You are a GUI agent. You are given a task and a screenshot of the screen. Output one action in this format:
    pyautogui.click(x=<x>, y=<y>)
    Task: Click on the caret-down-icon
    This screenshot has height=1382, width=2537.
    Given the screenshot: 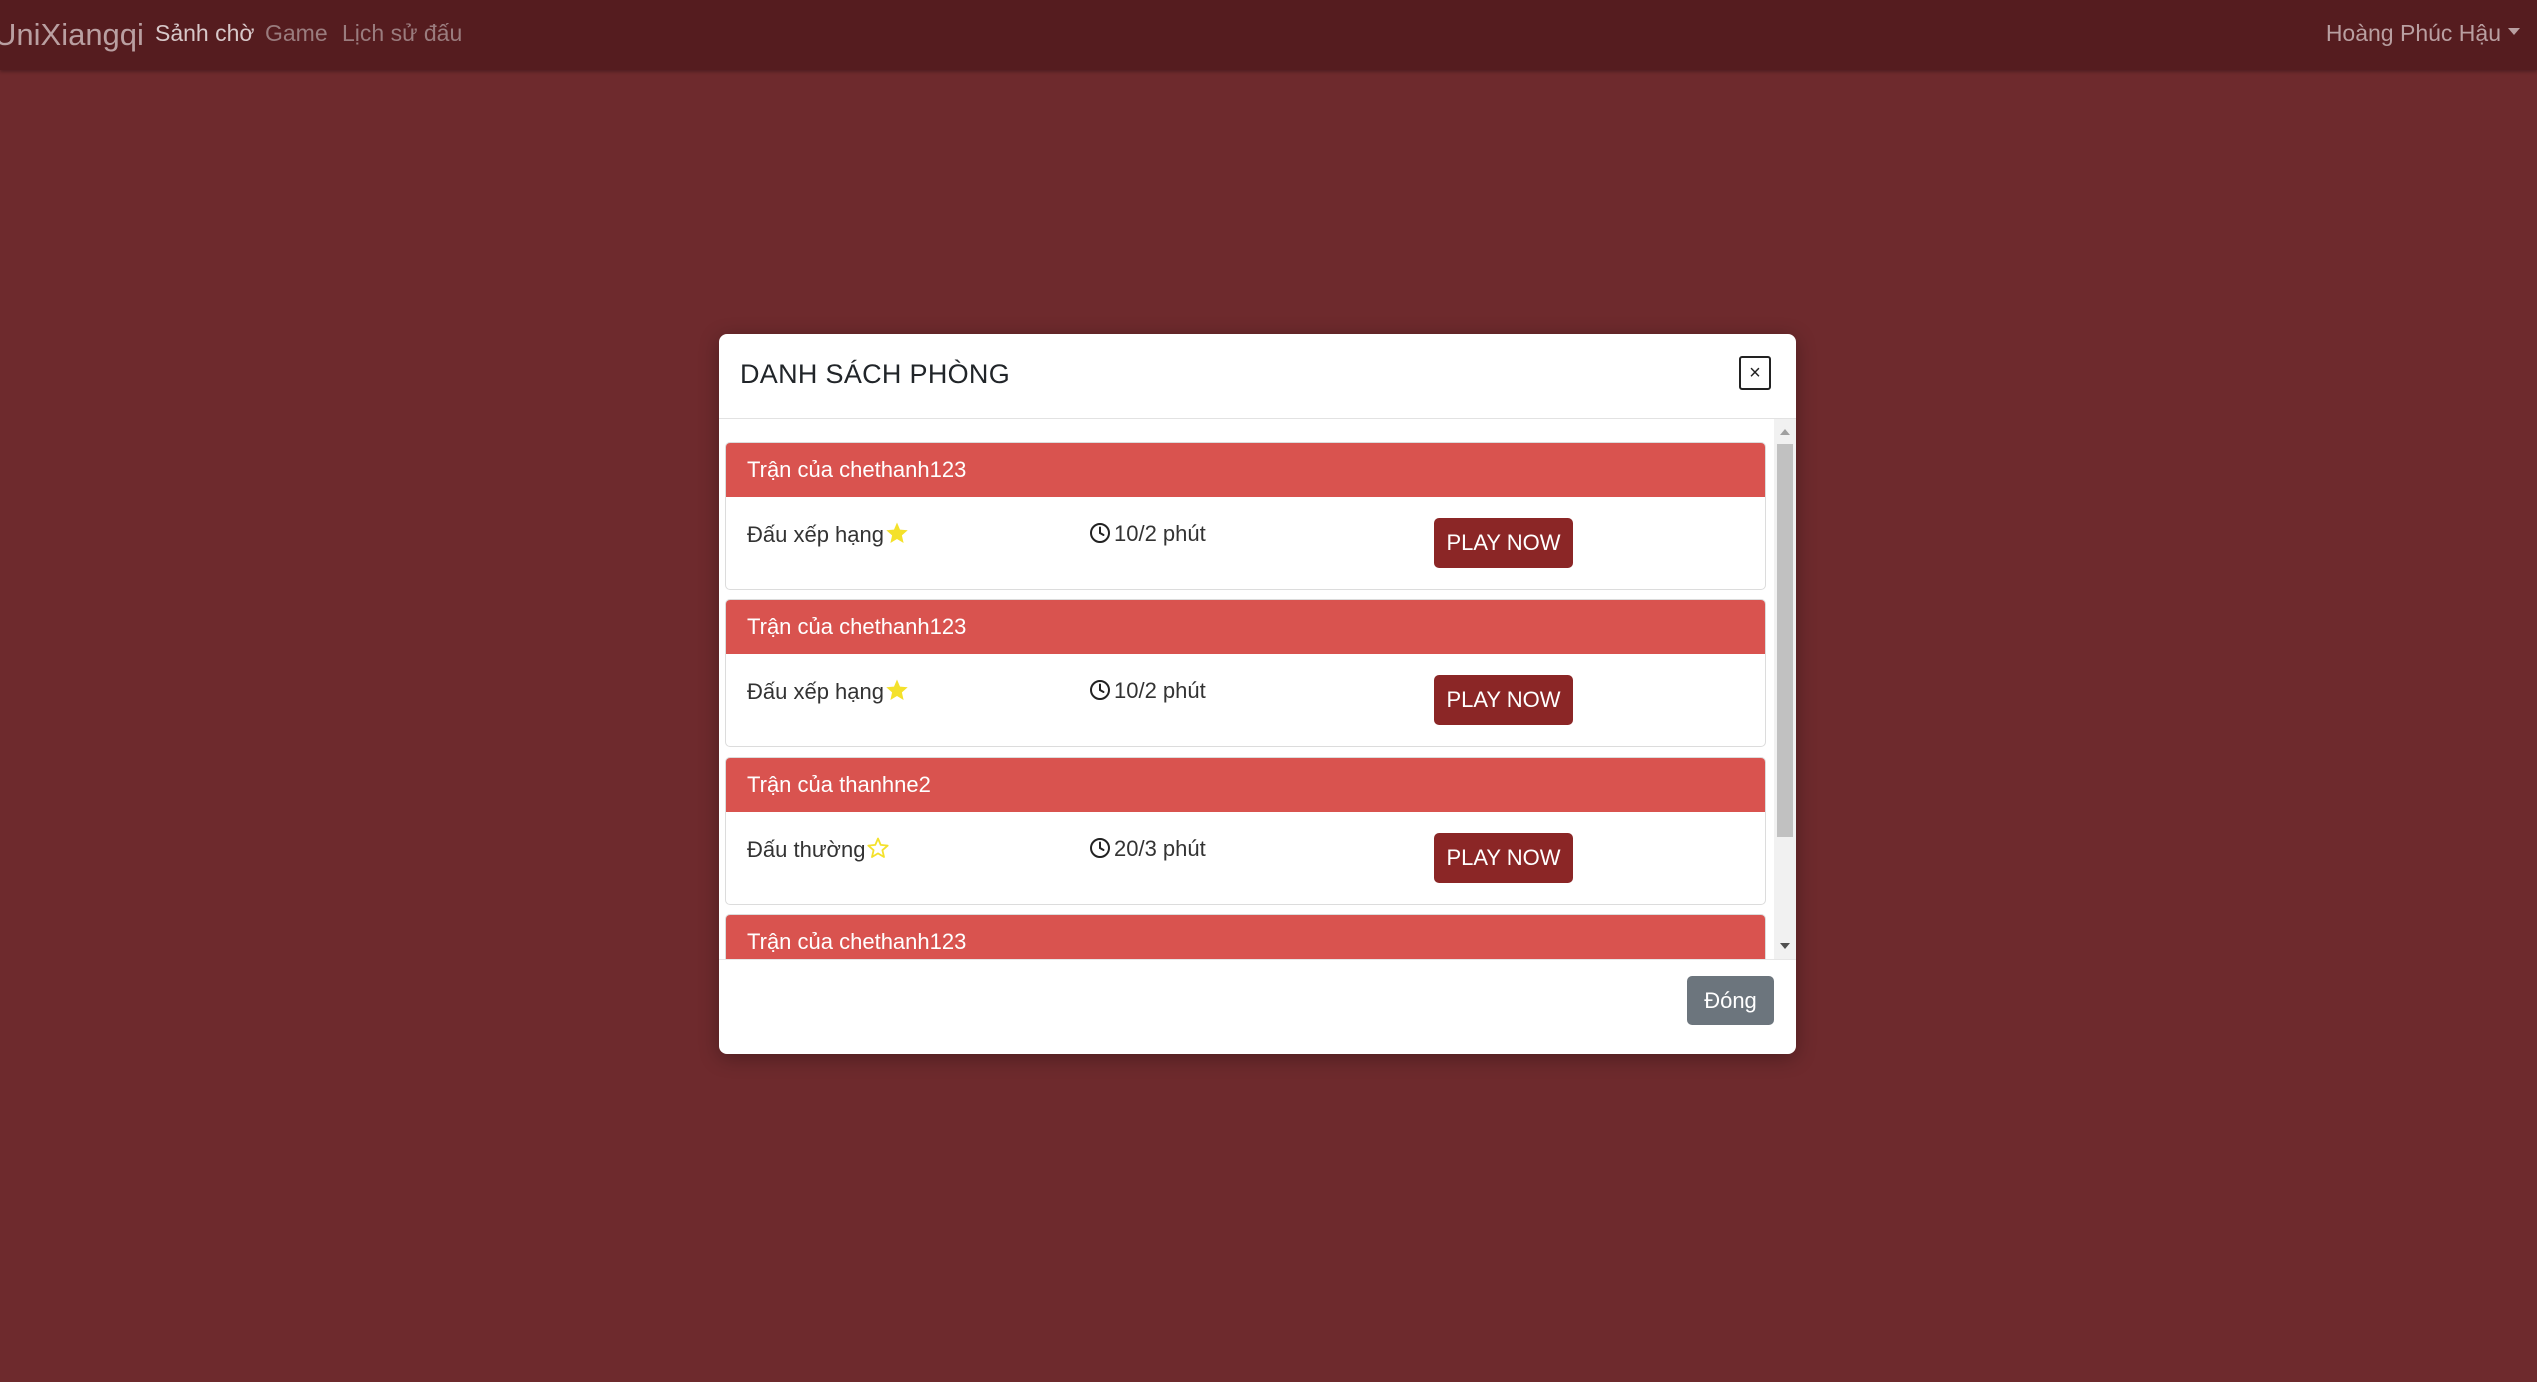 What is the action you would take?
    pyautogui.click(x=2514, y=32)
    